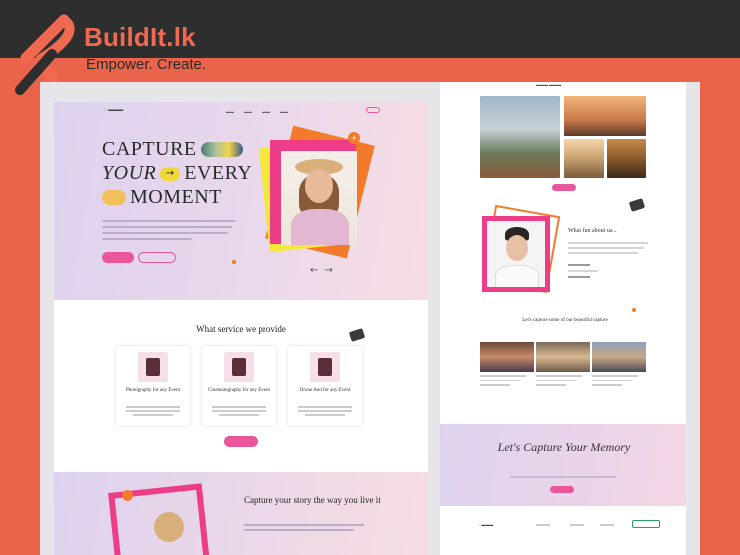 This screenshot has height=555, width=740. I want to click on service-card: Photography for any Event, so click(153, 386).